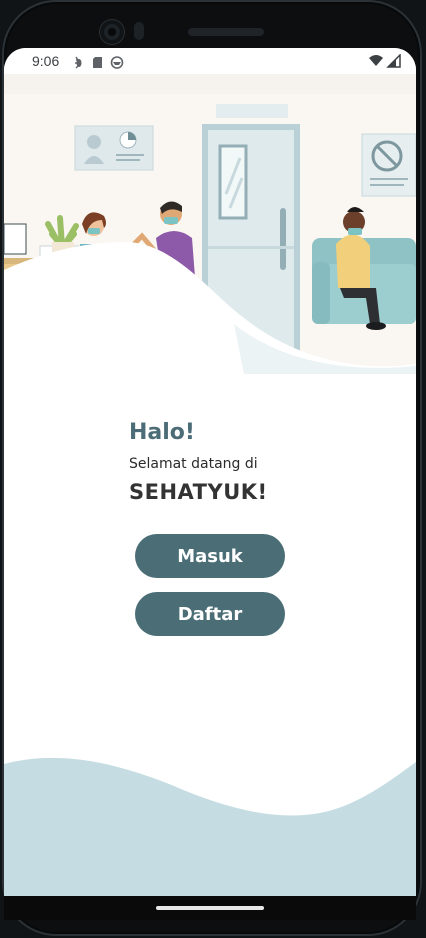 This screenshot has width=426, height=938. I want to click on status-right-icons, so click(385, 61).